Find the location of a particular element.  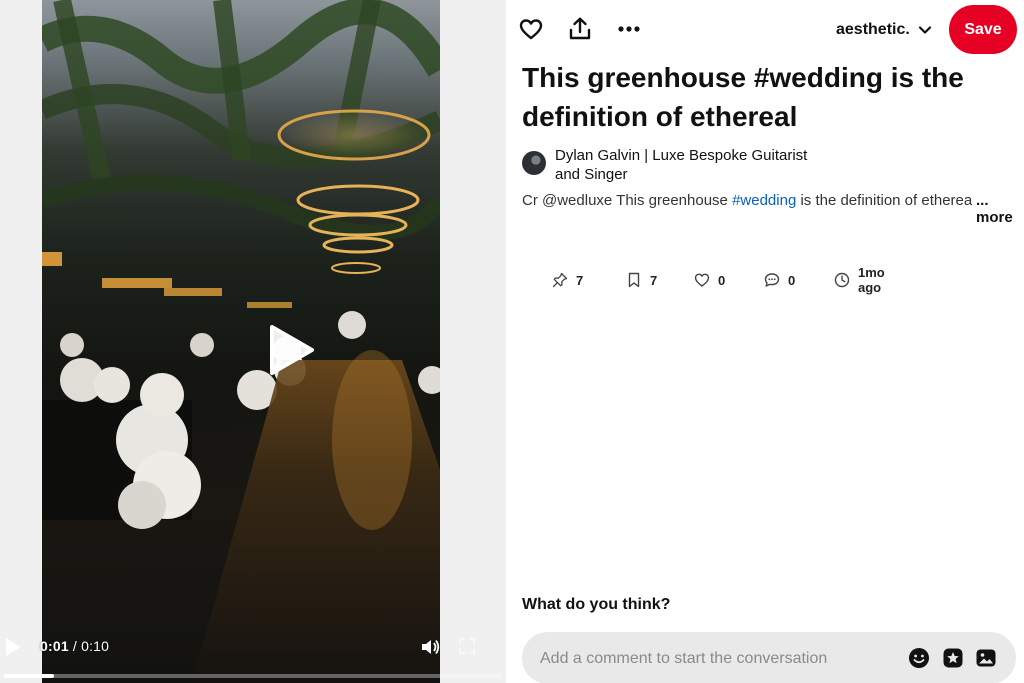

description-text-start: Cr @wedluxe This greenhouse is located at coordinates (627, 200).